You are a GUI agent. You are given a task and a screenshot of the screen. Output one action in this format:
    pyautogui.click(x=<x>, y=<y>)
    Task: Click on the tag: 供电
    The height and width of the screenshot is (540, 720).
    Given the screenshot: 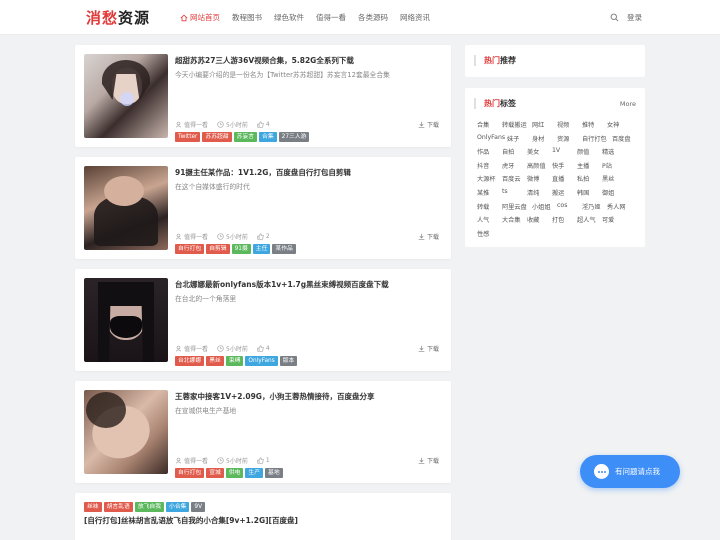 What is the action you would take?
    pyautogui.click(x=234, y=473)
    